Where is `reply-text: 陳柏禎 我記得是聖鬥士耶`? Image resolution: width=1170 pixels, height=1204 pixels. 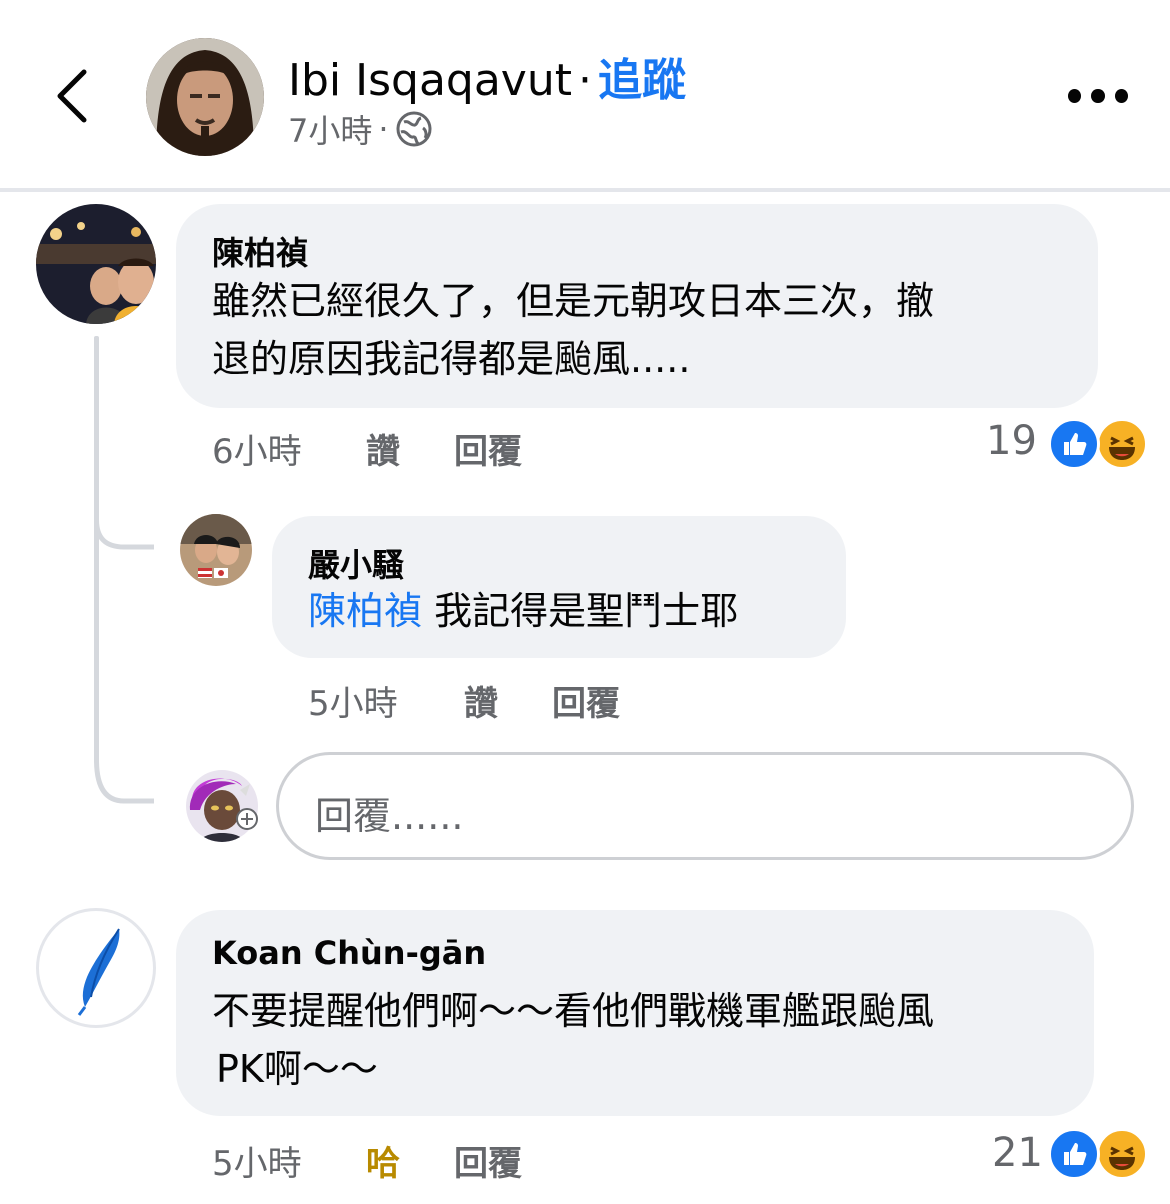
reply-text: 陳柏禎 我記得是聖鬥士耶 is located at coordinates (523, 611).